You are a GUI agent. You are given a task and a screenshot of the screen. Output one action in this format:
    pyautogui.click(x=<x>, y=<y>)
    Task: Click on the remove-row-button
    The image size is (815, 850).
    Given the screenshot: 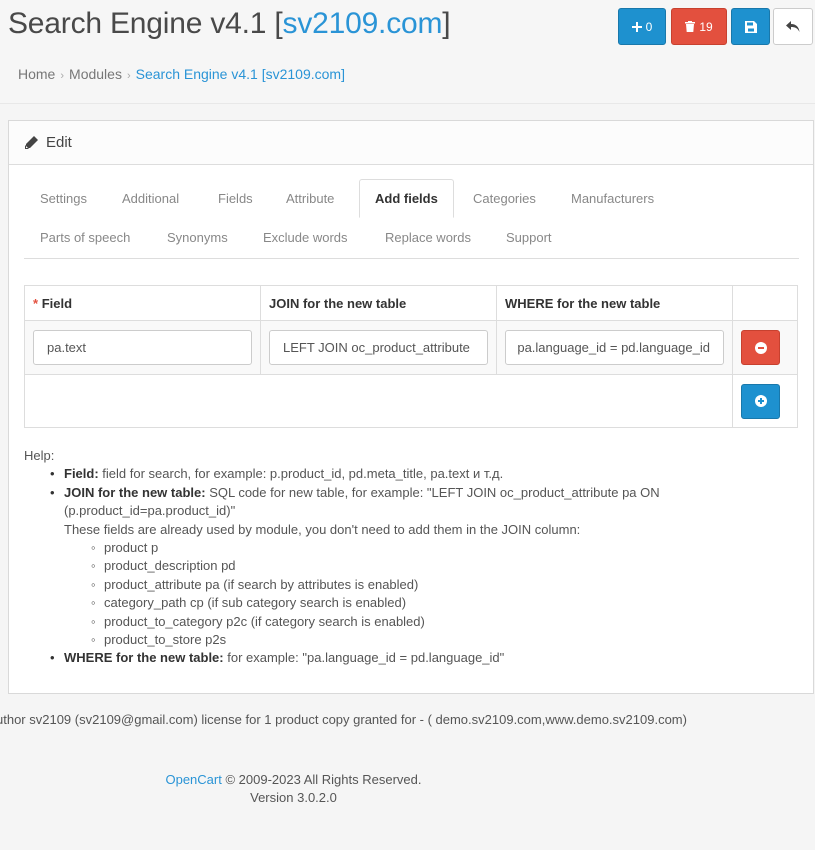 What is the action you would take?
    pyautogui.click(x=760, y=347)
    